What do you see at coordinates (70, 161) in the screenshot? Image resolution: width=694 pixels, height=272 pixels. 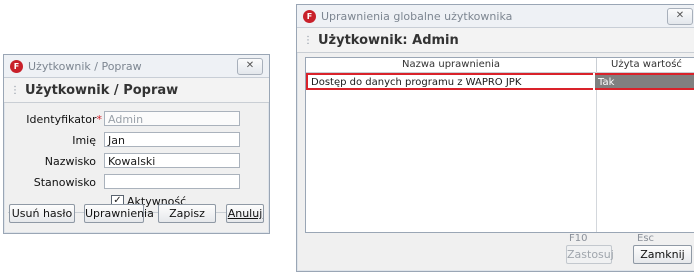 I see `surname-label: Nazwisko` at bounding box center [70, 161].